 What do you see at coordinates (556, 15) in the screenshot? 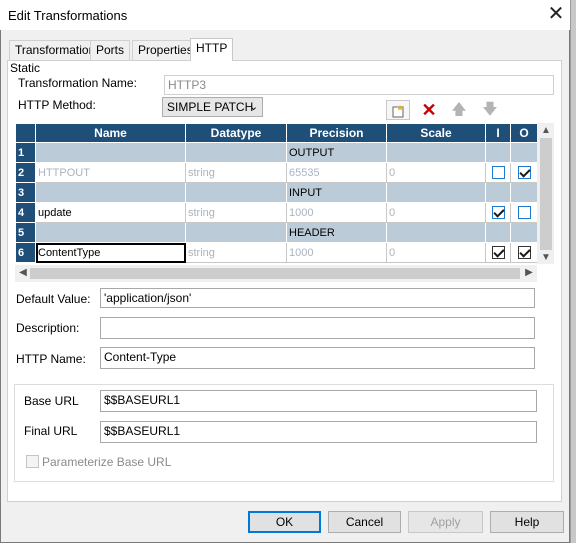
I see `close-icon: ✕` at bounding box center [556, 15].